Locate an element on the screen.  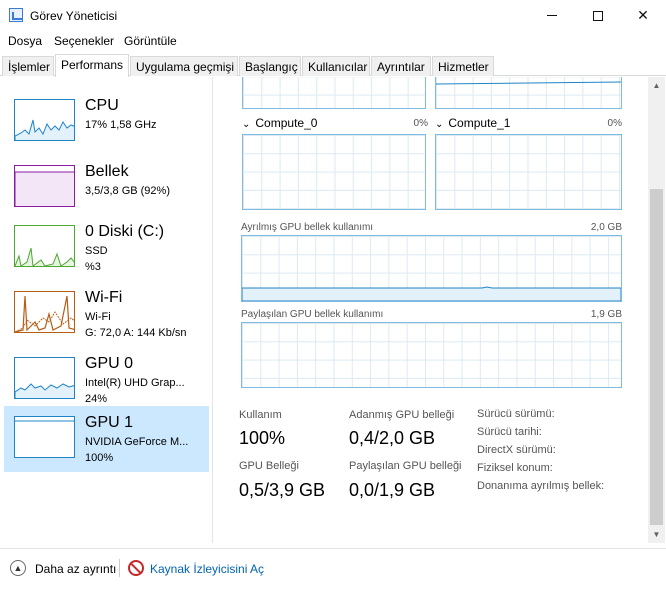
close-icon: ✕ is located at coordinates (643, 15).